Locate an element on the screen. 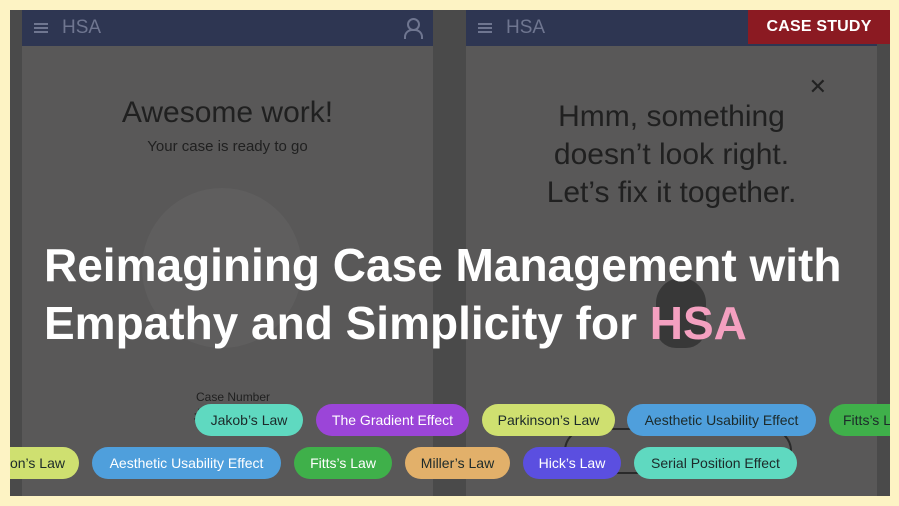 The image size is (899, 506). title-line-2-text: Empathy and Simplicity for is located at coordinates (347, 323).